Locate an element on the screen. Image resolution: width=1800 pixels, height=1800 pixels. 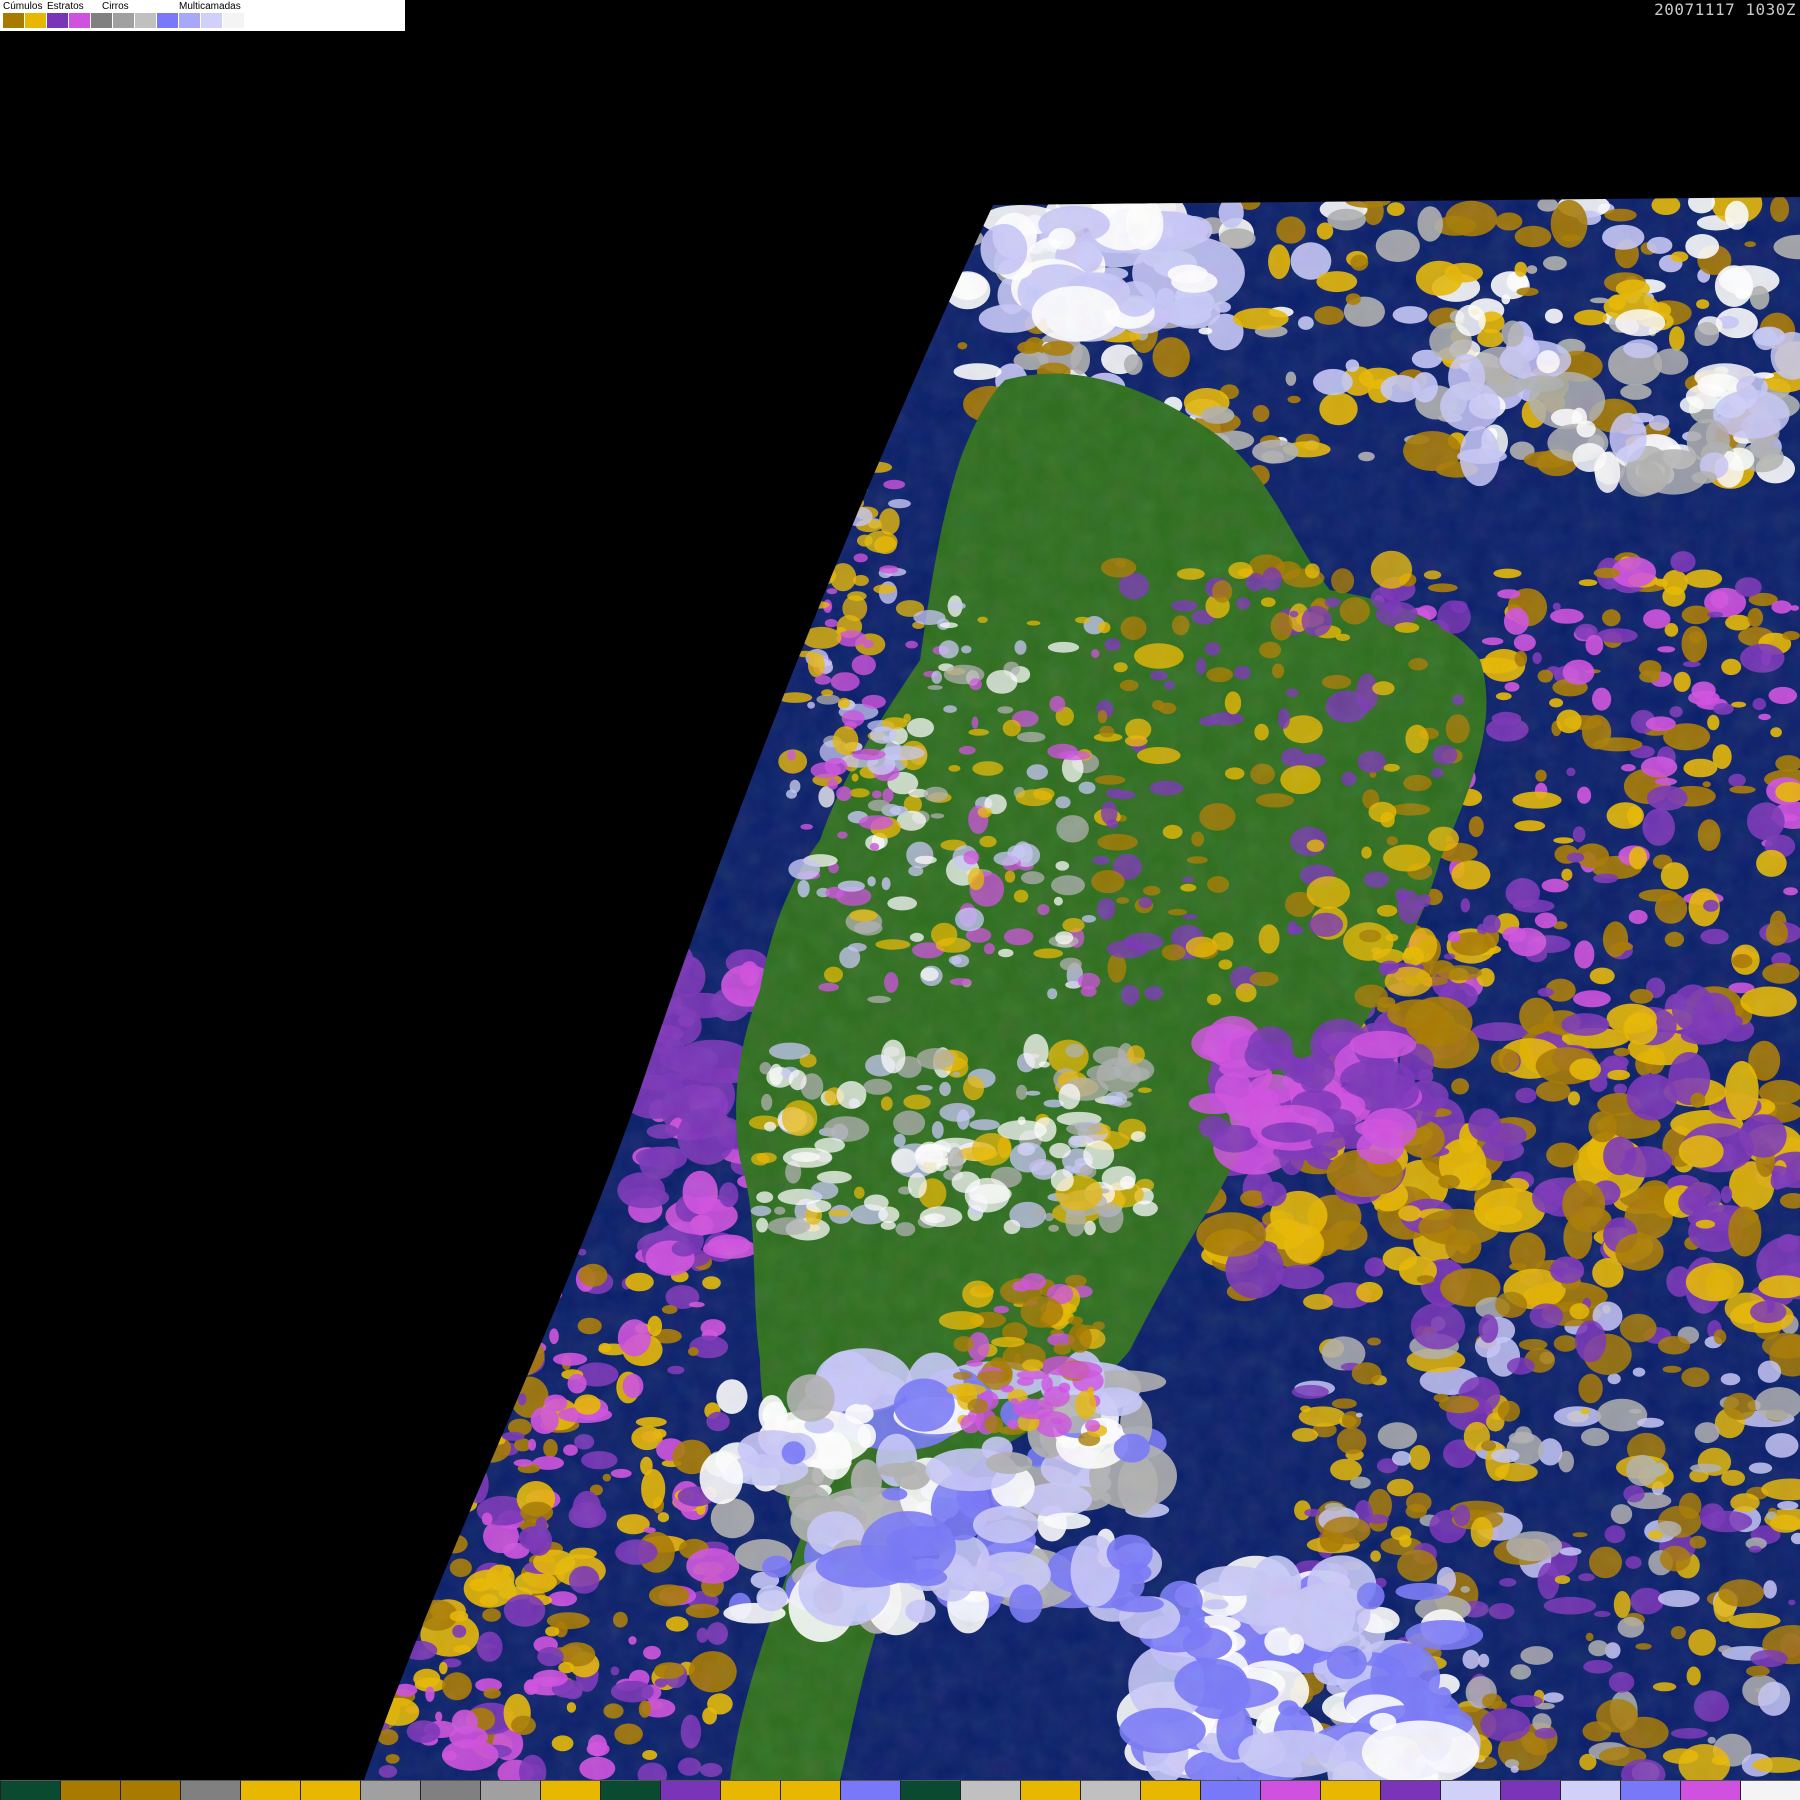
image-timestamp: 20071117 1030Z is located at coordinates (1725, 9).